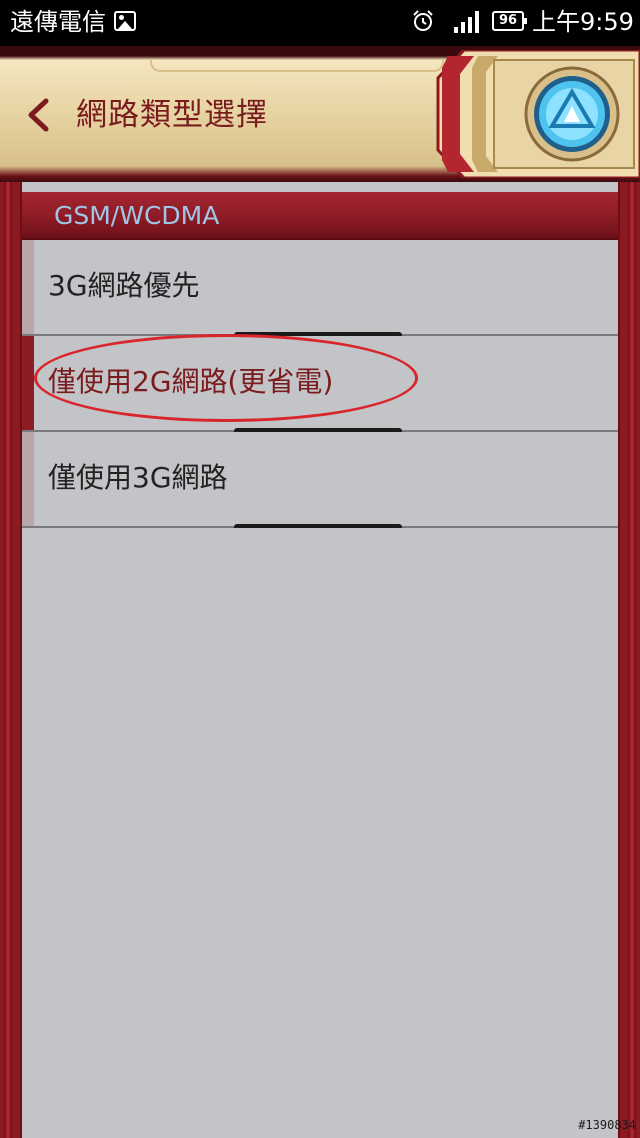 The image size is (640, 1138). What do you see at coordinates (124, 285) in the screenshot?
I see `option-label: 3G網路優先` at bounding box center [124, 285].